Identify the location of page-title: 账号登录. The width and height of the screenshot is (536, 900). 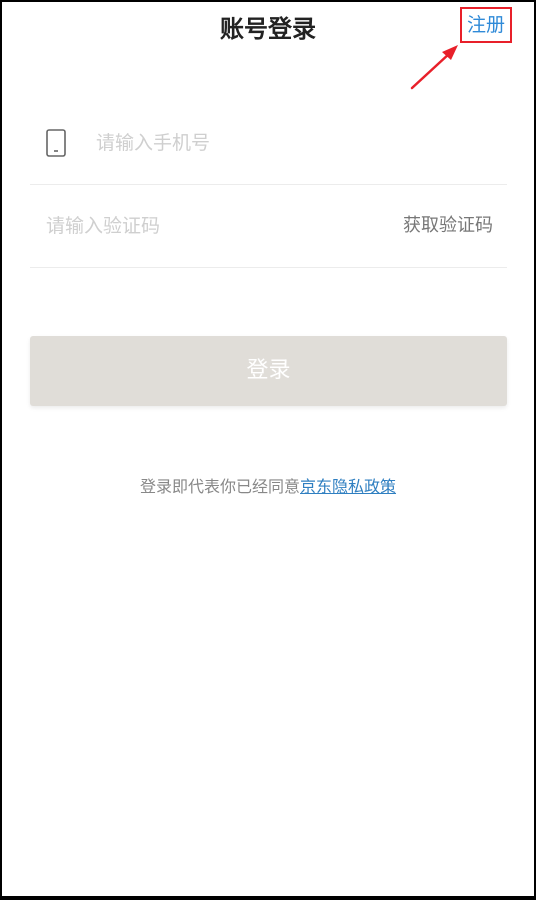
(268, 29).